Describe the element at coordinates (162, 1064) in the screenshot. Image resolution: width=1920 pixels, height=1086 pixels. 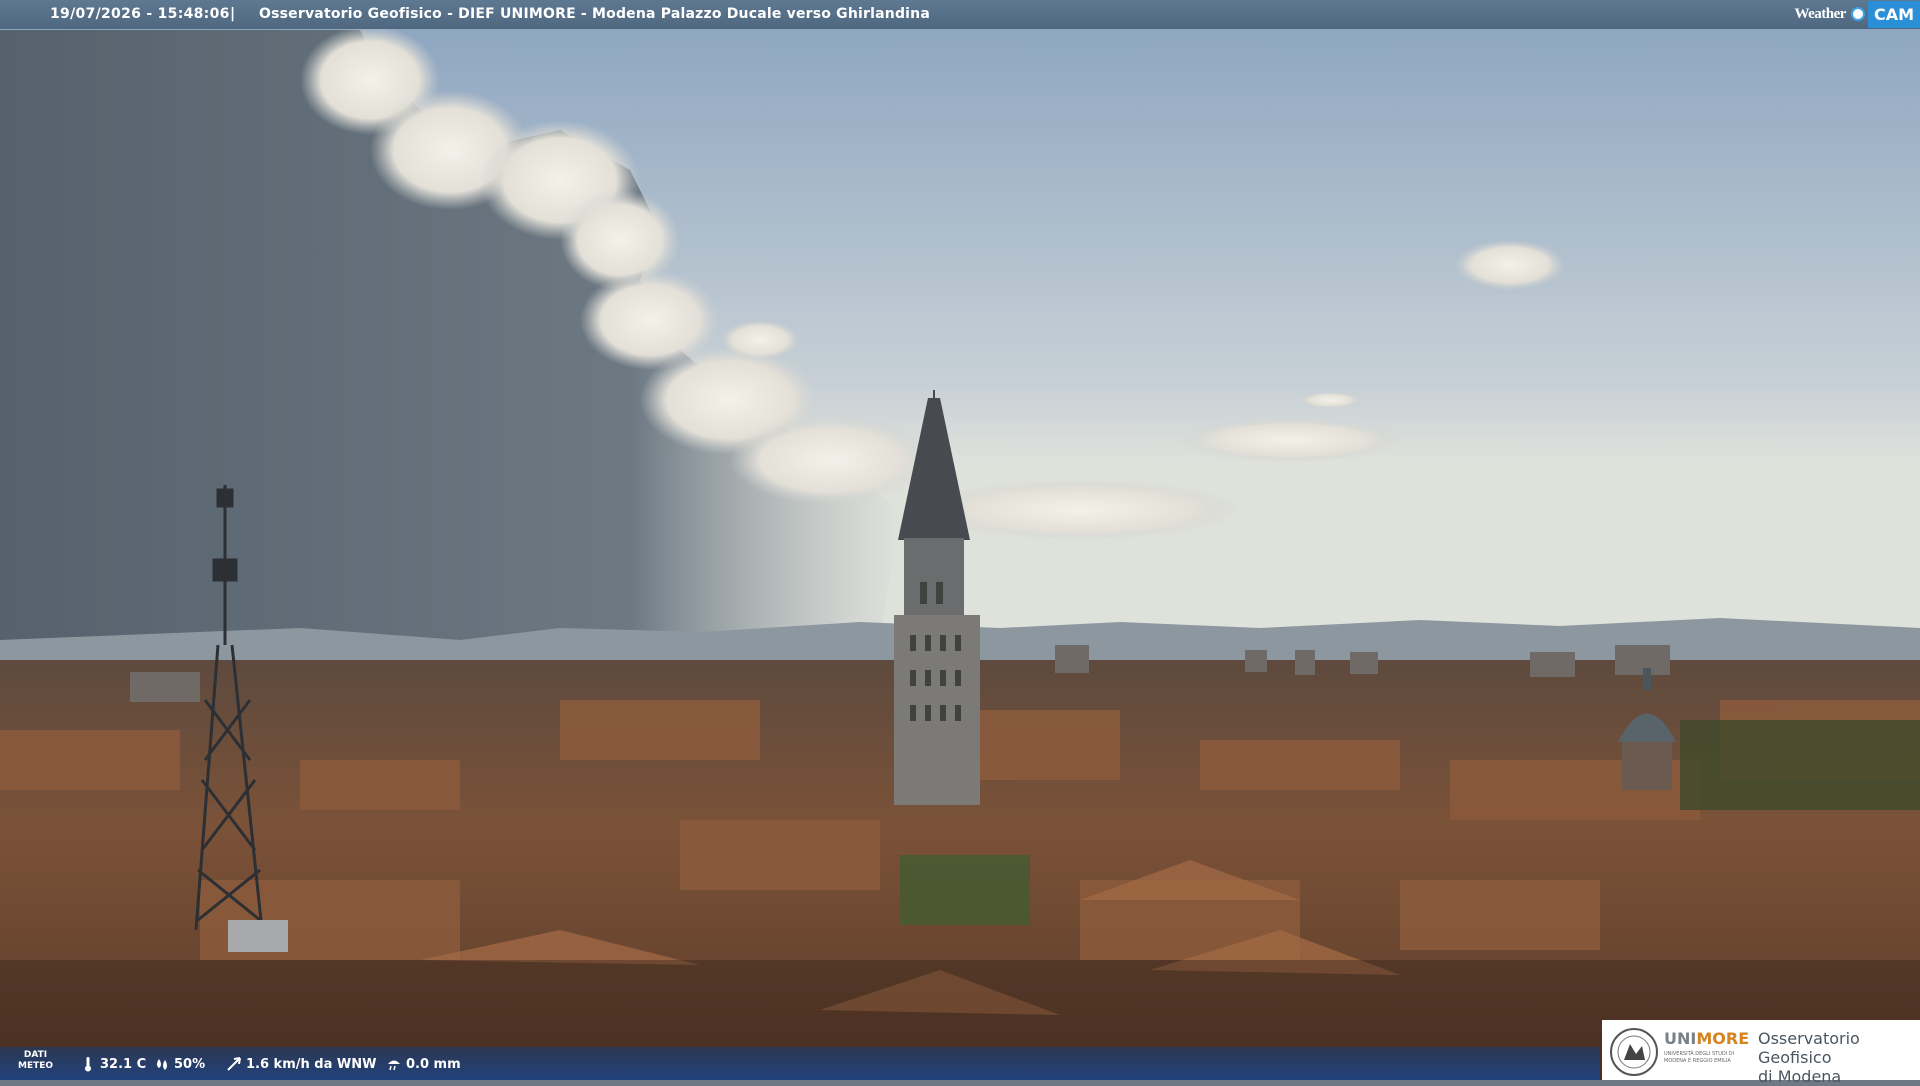
I see `humidity-drops-icon` at that location.